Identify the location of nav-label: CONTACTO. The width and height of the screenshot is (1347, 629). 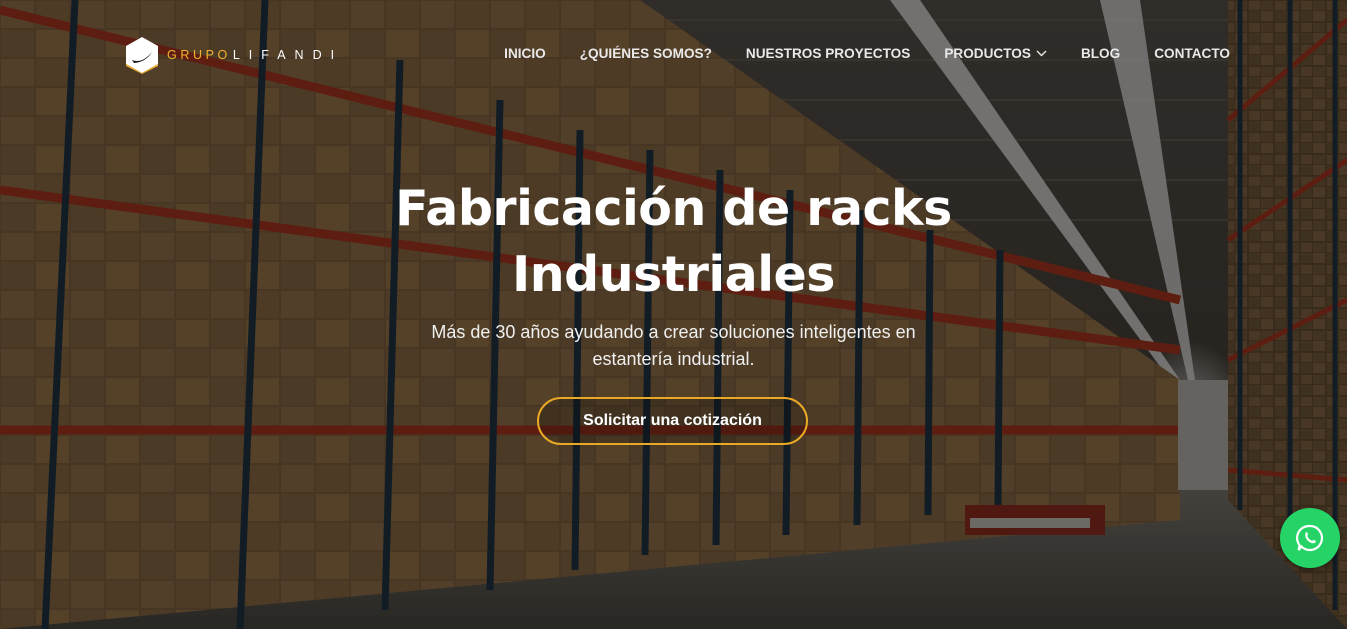
(1192, 53).